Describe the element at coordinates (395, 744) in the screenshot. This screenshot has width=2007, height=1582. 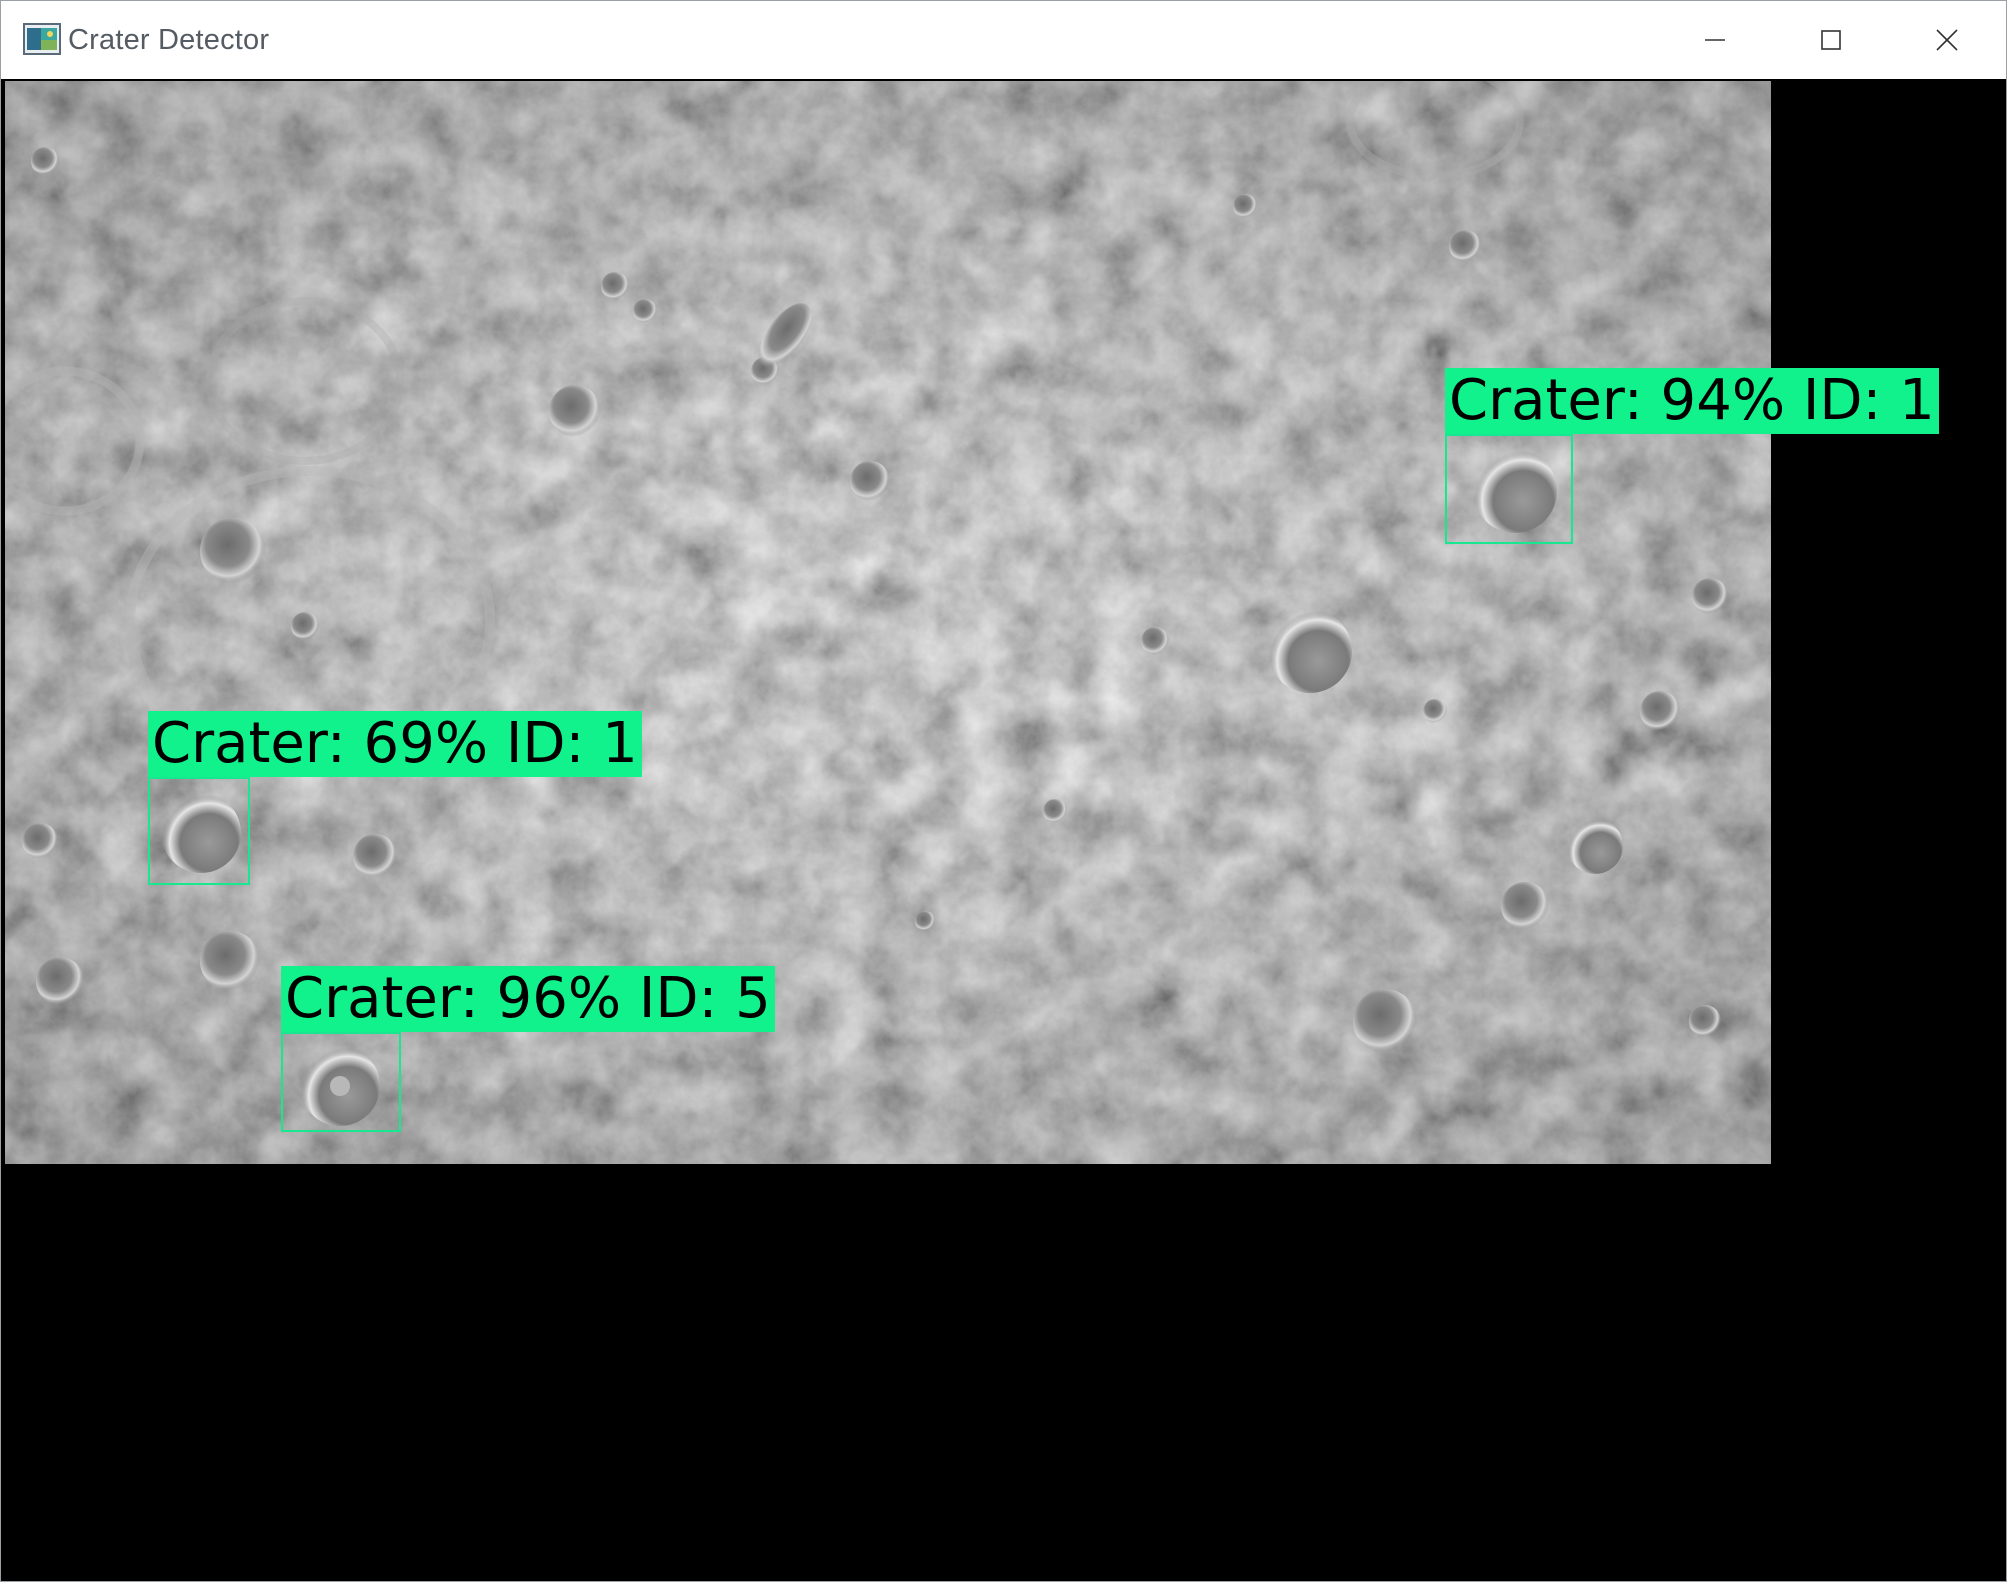
I see `detection-label-2: Crater: 69% ID: 1` at that location.